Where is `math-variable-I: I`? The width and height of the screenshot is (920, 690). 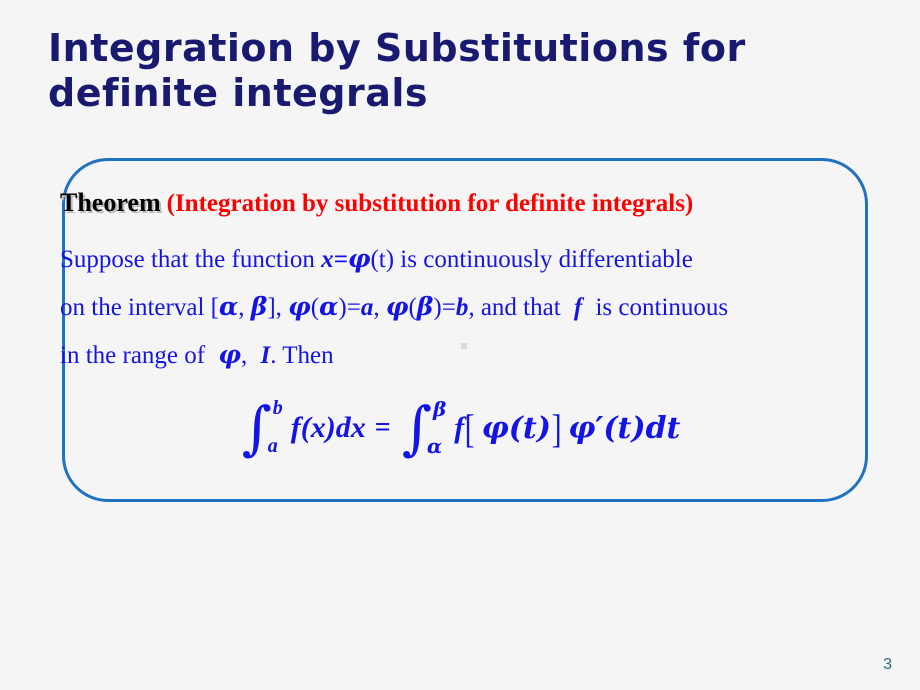
math-variable-I: I is located at coordinates (265, 355).